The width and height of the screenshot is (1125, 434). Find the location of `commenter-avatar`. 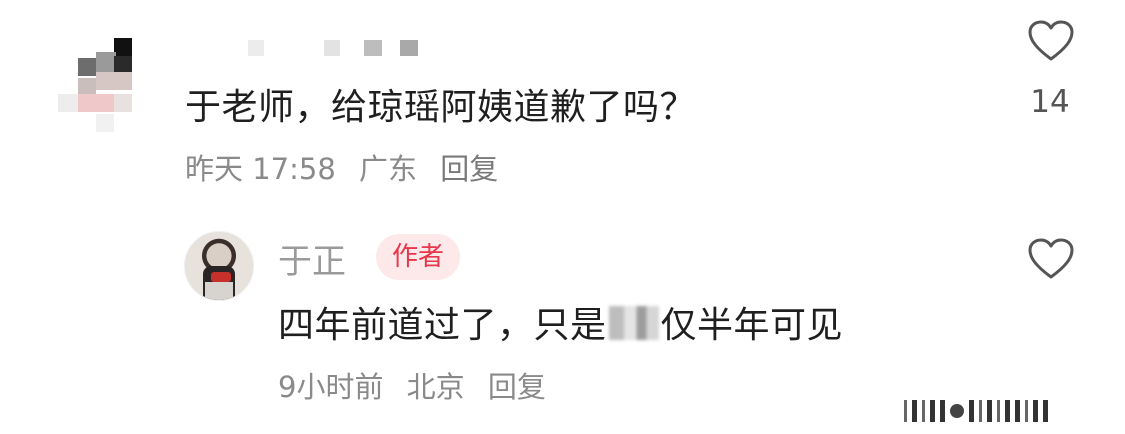

commenter-avatar is located at coordinates (96, 86).